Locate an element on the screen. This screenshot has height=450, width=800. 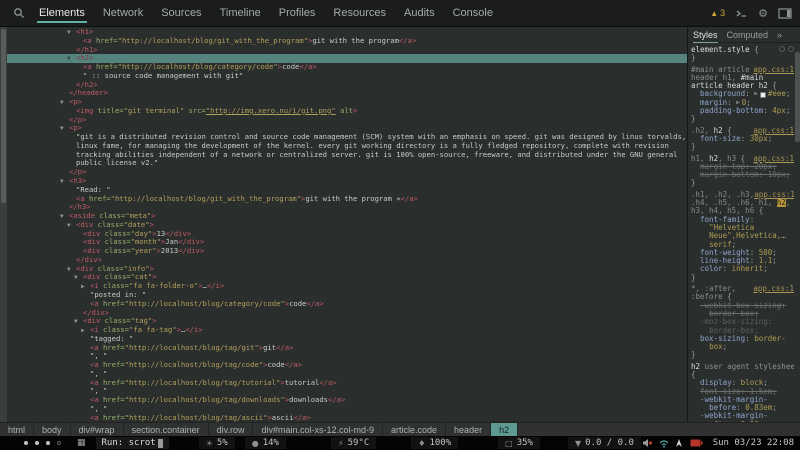
dom-tree-line: ▶ <i class="fa fa-folder-o">…</i> is located at coordinates (347, 286).